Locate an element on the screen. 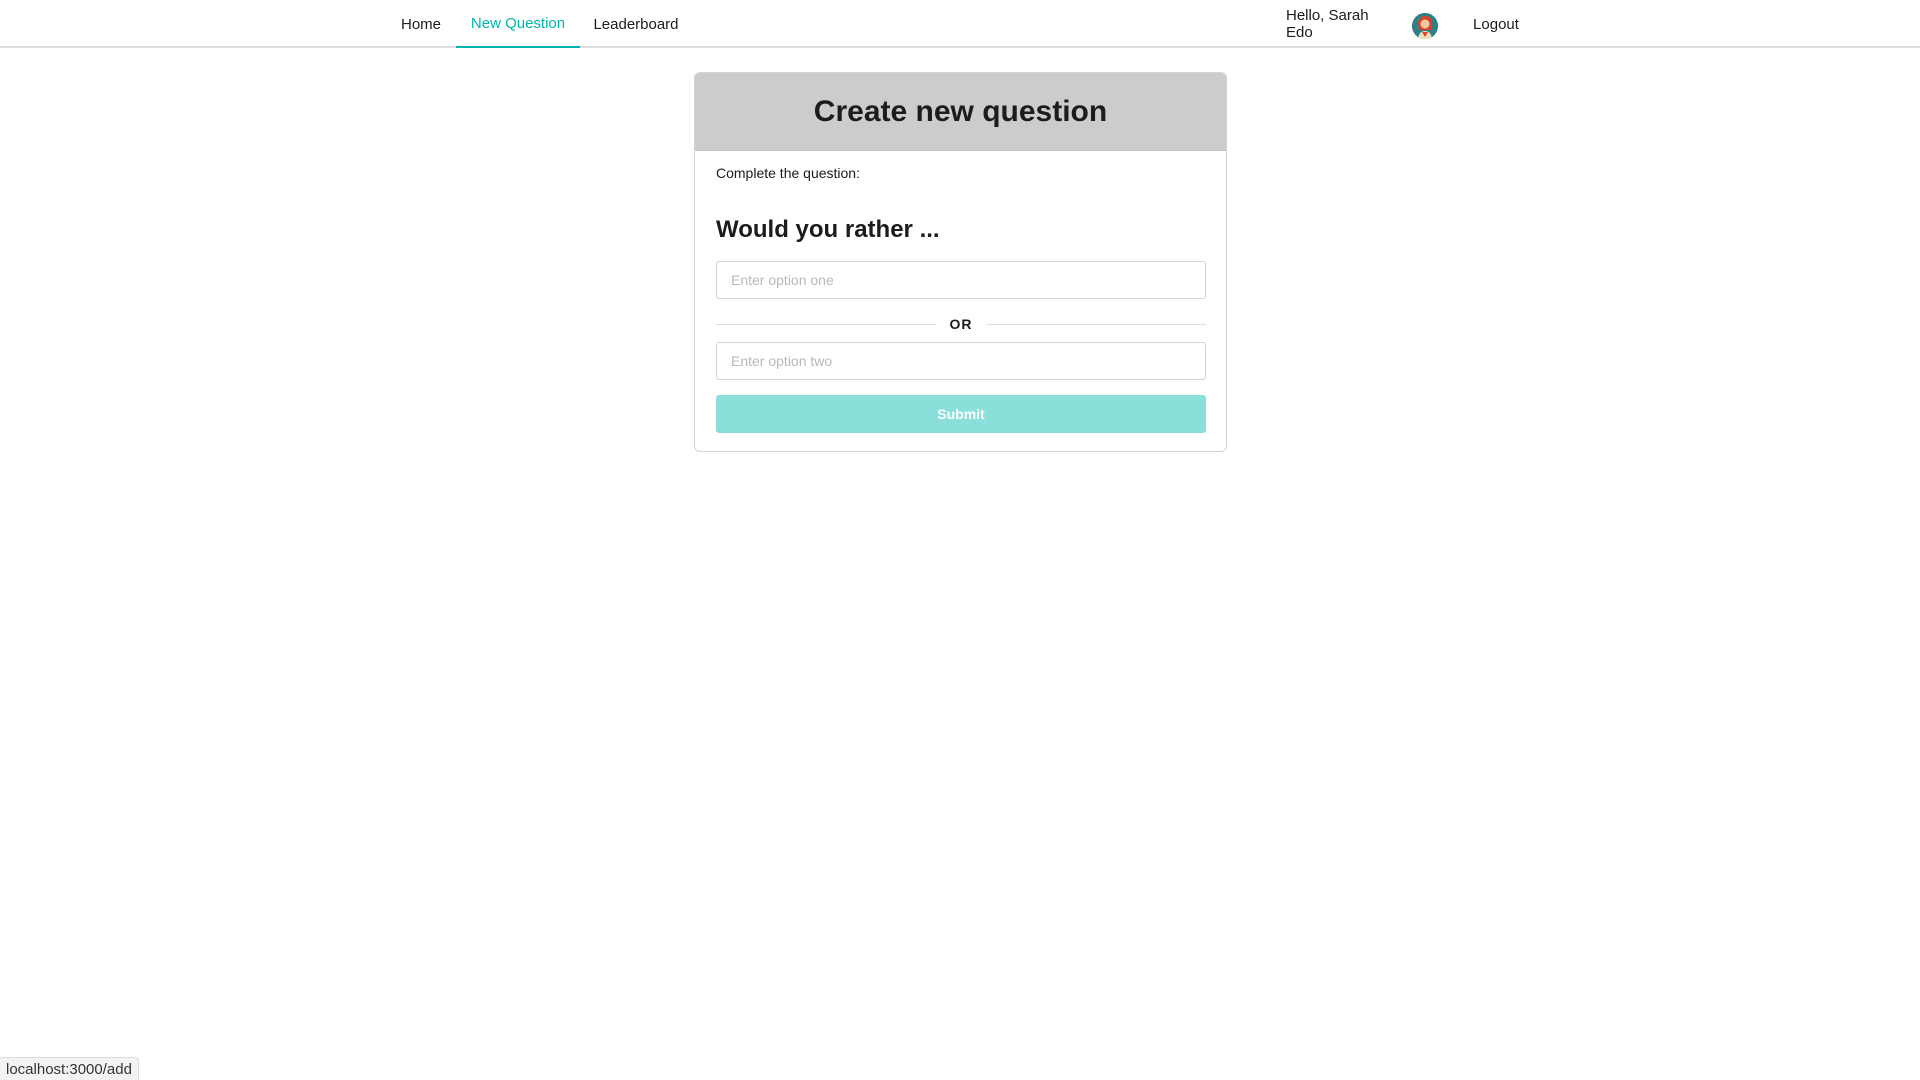  avatar is located at coordinates (1425, 26).